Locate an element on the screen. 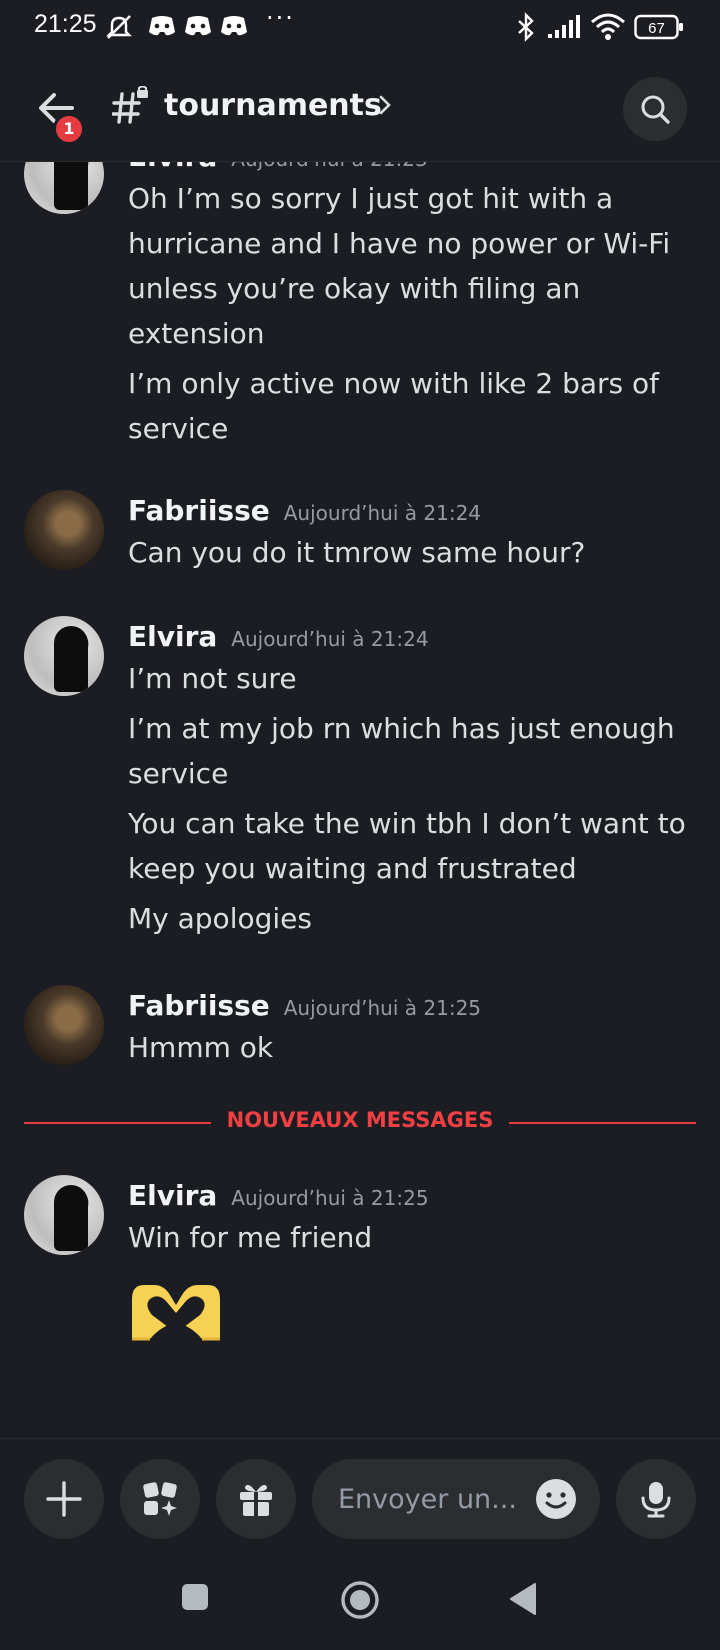  message-text: Win for me friend is located at coordinates (408, 1237).